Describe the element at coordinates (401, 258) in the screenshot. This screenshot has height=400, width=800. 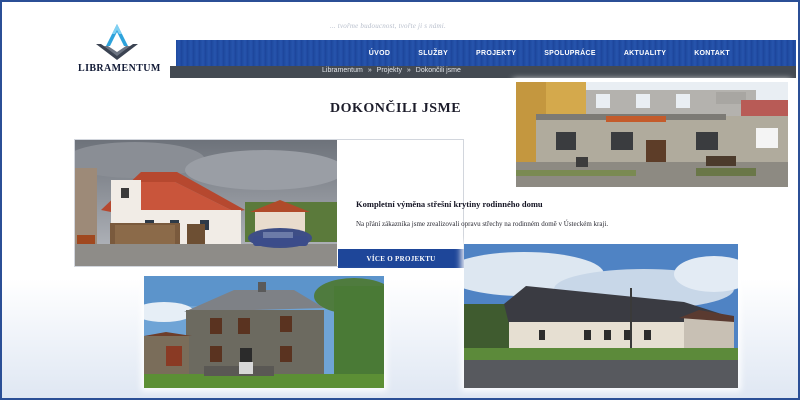
I see `project-detail-button: VÍCE O PROJEKTU` at that location.